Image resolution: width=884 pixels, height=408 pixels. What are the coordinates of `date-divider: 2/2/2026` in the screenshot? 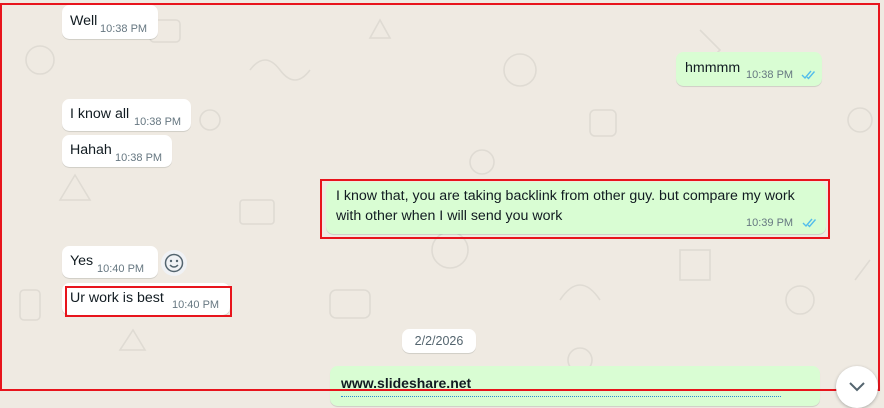 It's located at (439, 341).